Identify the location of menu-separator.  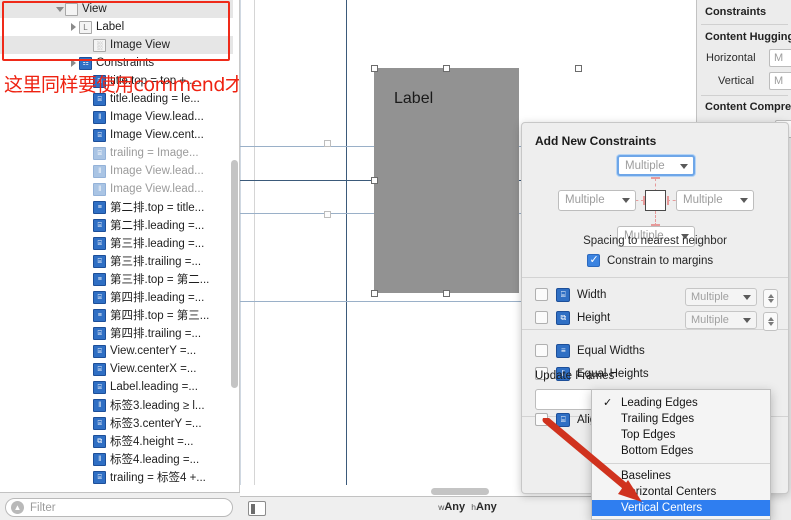
(681, 463).